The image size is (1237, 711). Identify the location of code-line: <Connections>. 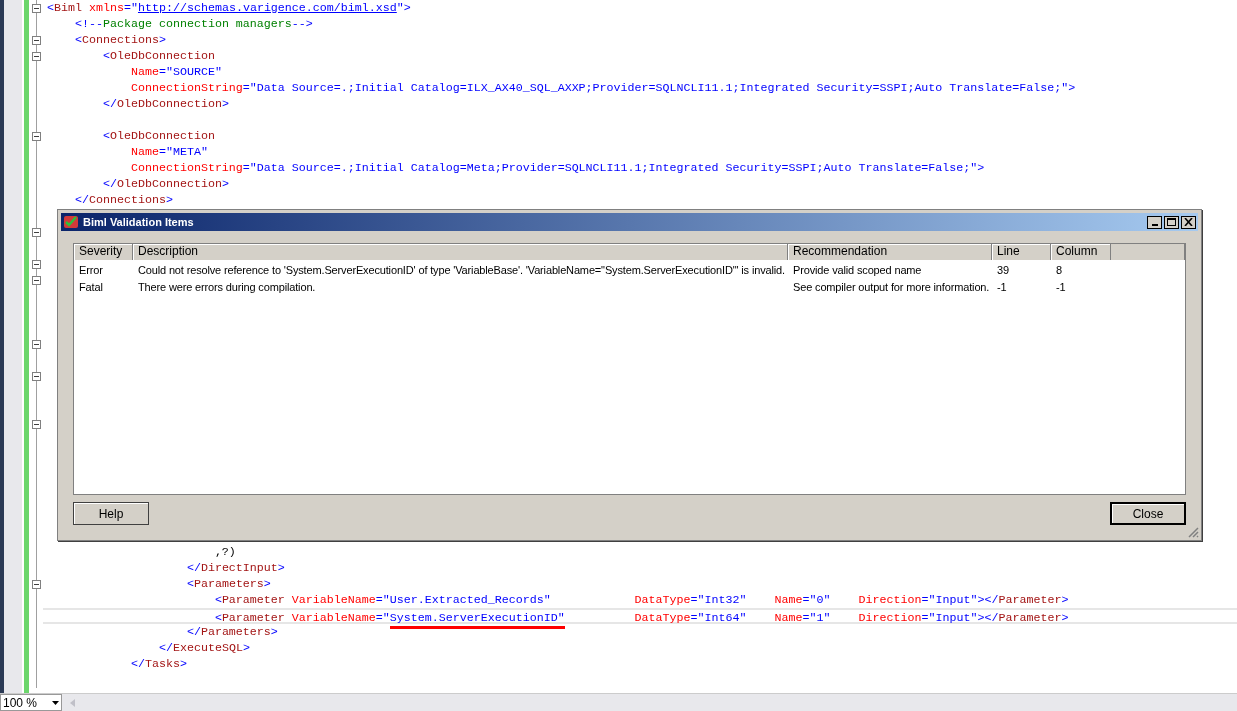
(119, 40).